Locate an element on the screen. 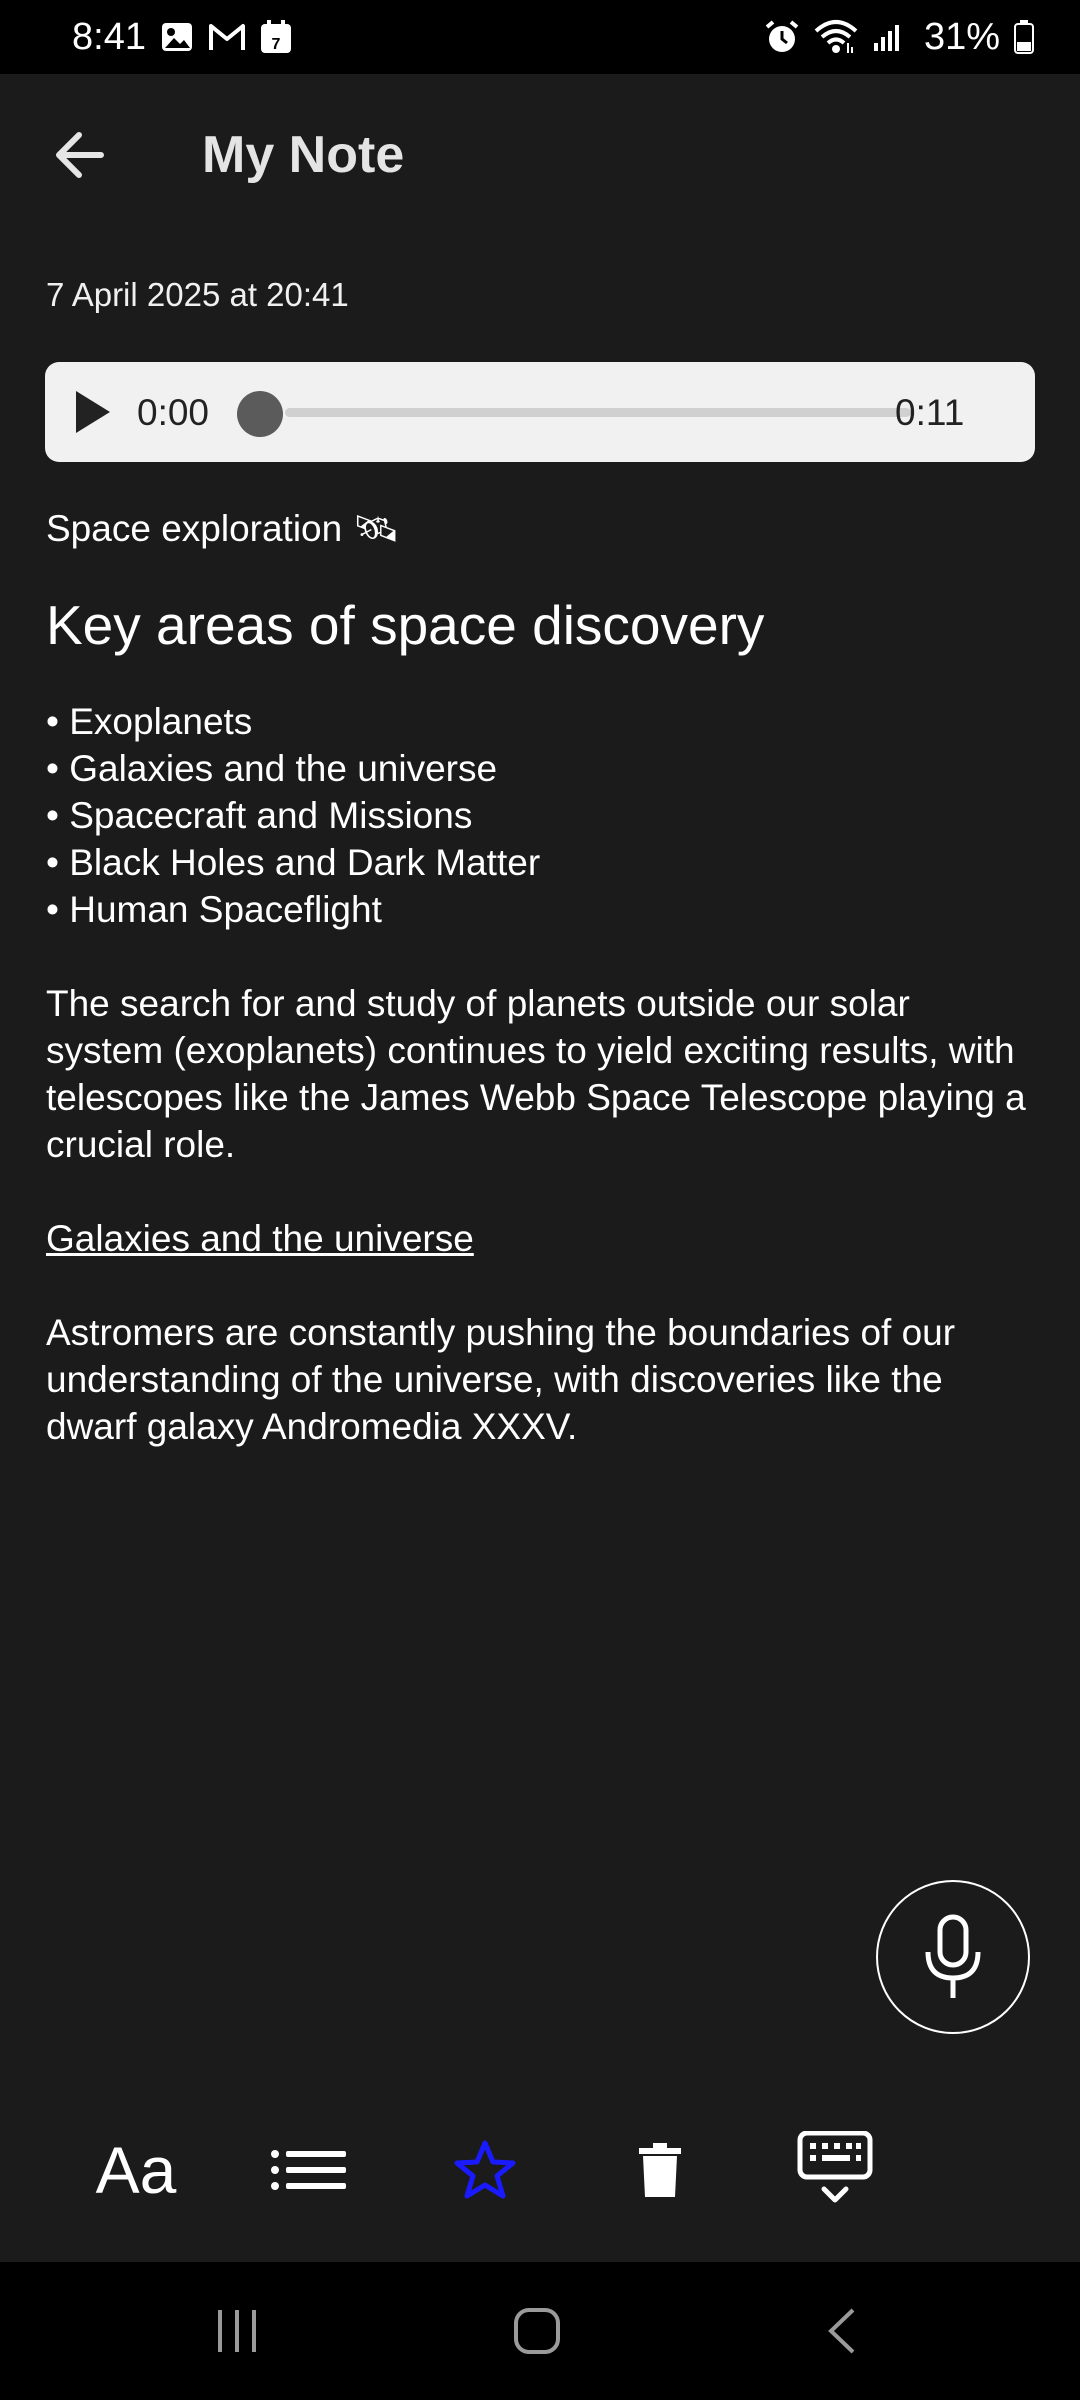 This screenshot has width=1080, height=2400. list-item: • Exoplanets is located at coordinates (149, 721).